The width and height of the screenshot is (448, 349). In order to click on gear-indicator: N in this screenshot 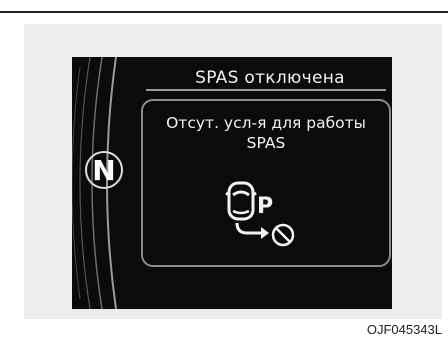, I will do `click(104, 170)`.